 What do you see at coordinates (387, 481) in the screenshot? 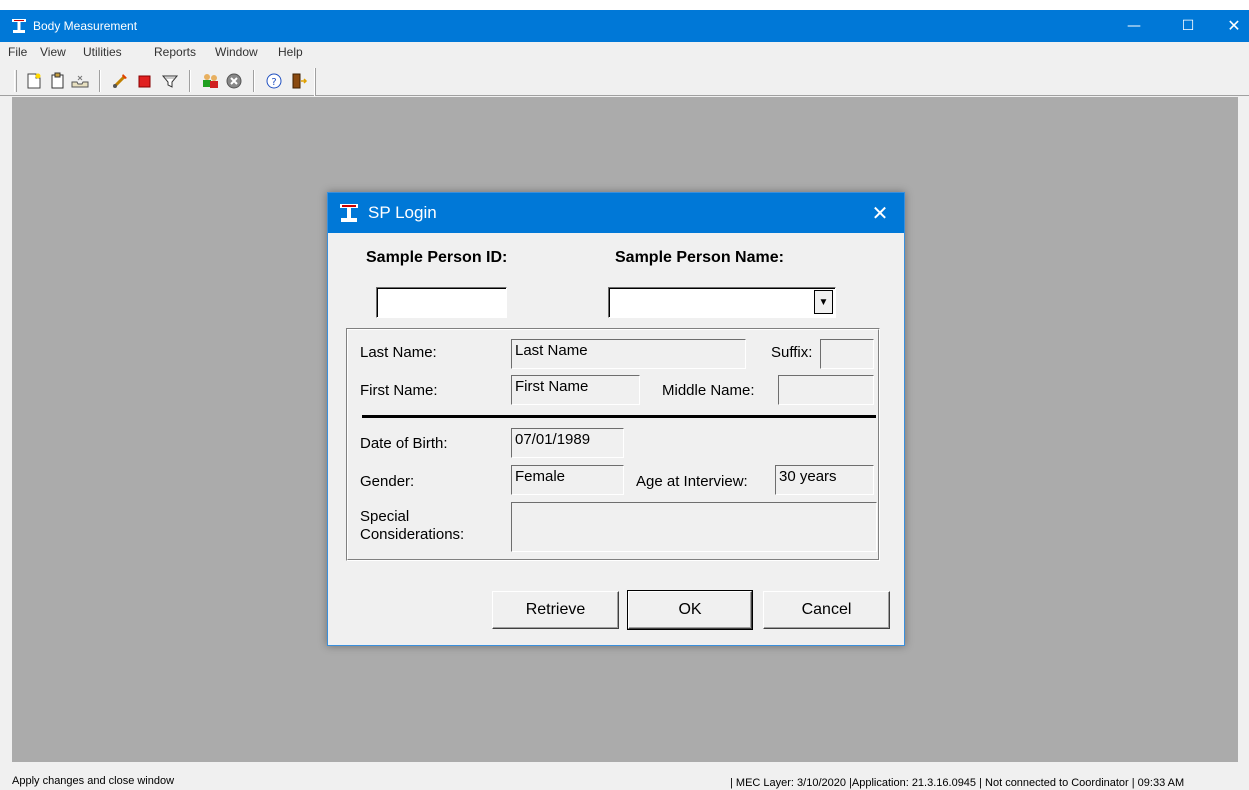
I see `gender-label: Gender:` at bounding box center [387, 481].